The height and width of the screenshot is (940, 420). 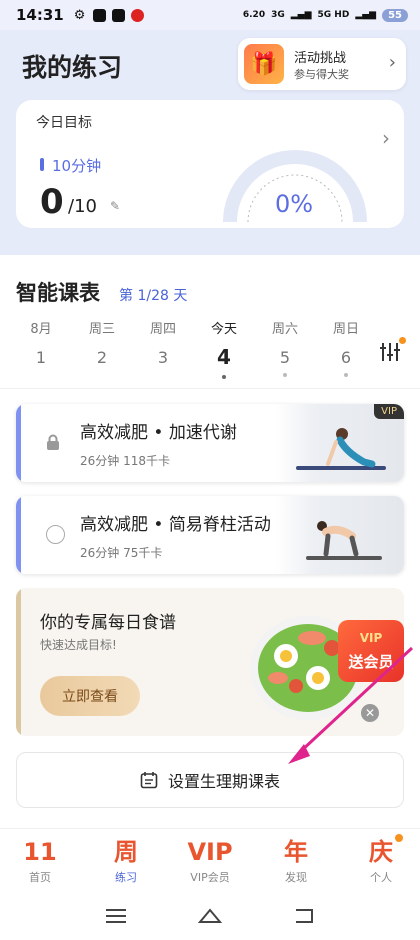 What do you see at coordinates (371, 651) in the screenshot?
I see `vip-gift-badge: VIP 送会员` at bounding box center [371, 651].